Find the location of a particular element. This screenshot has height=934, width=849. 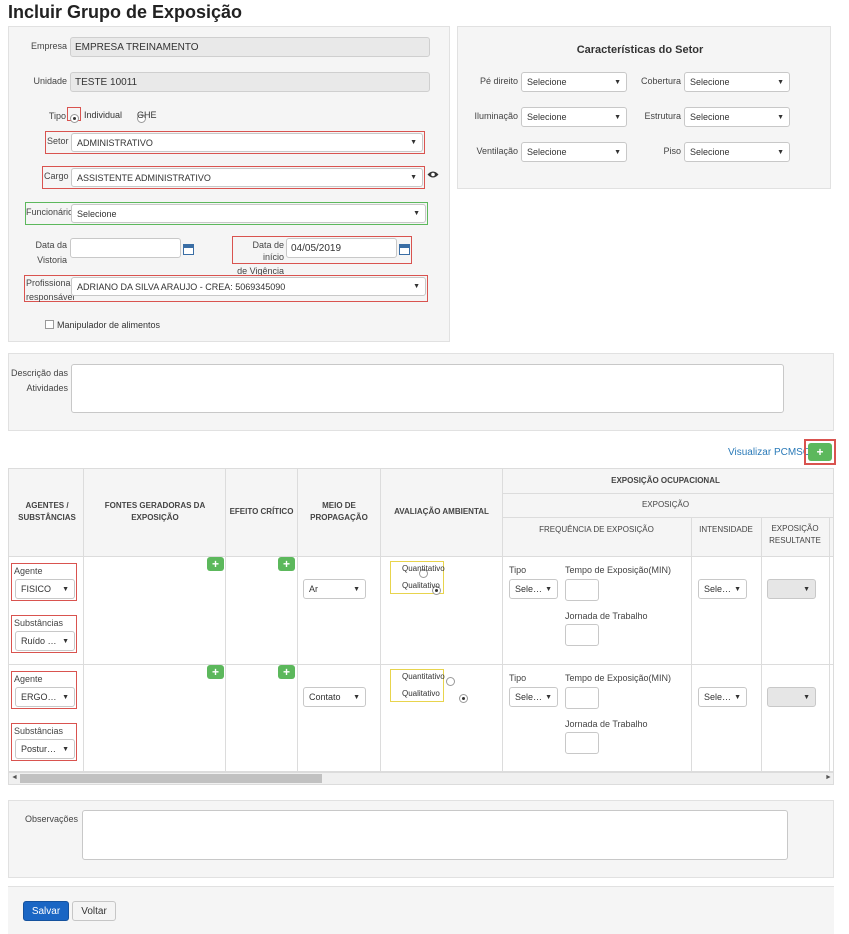

row2-meio-select: Contato ▼ is located at coordinates (334, 697).